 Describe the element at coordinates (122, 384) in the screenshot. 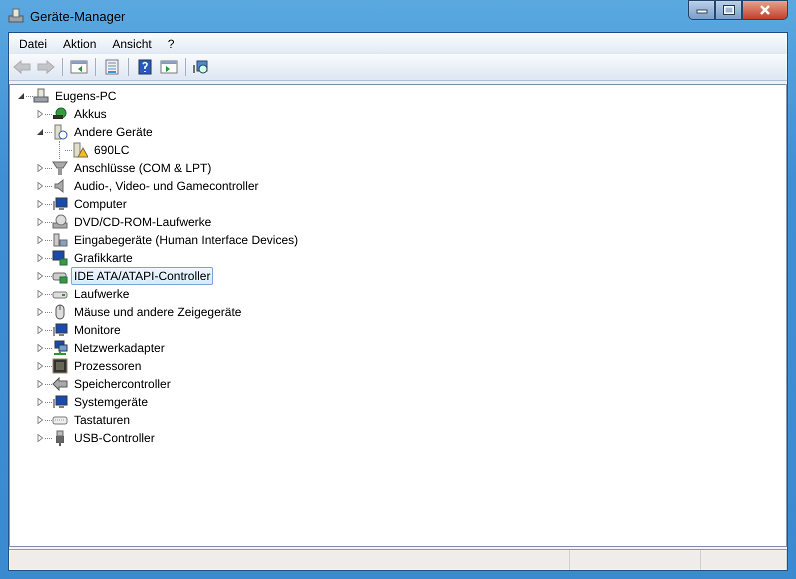

I see `tree-item: Speichercontroller` at that location.